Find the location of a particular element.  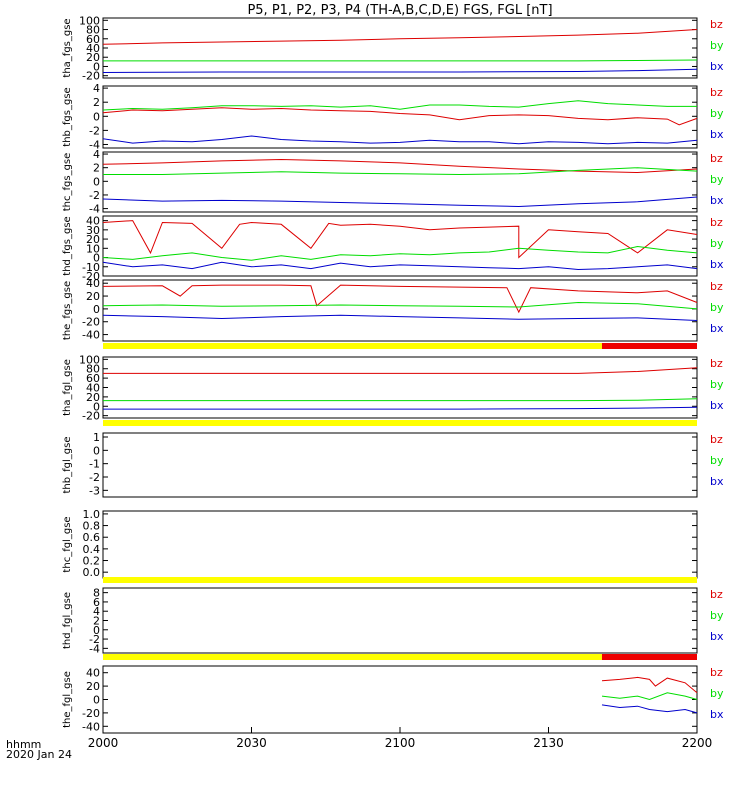

y-axis-label: the_fgl_gse is located at coordinates (67, 699).